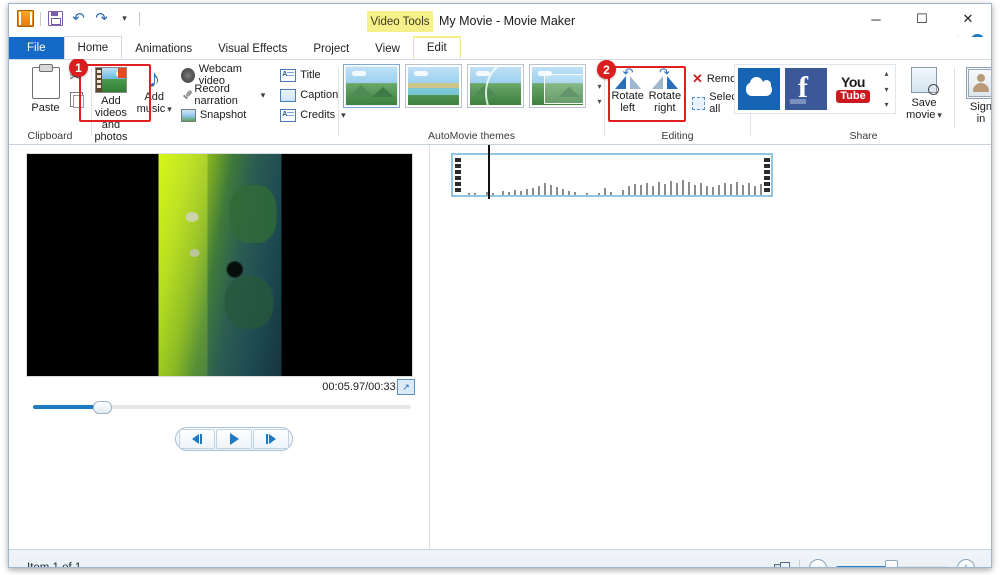 The width and height of the screenshot is (1000, 575). I want to click on quick-access-toolbar: ↶ ↷ ▾, so click(78, 18).